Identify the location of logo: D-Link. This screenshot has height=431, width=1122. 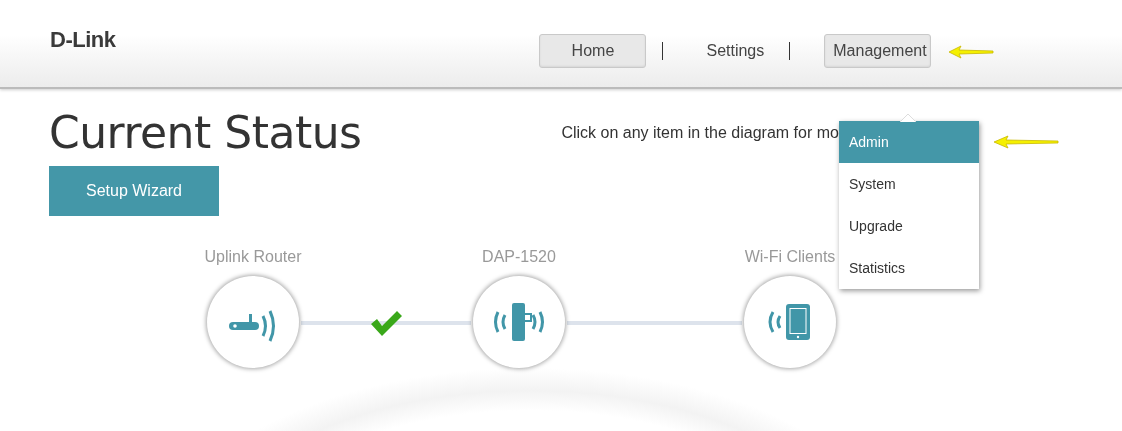
(83, 39).